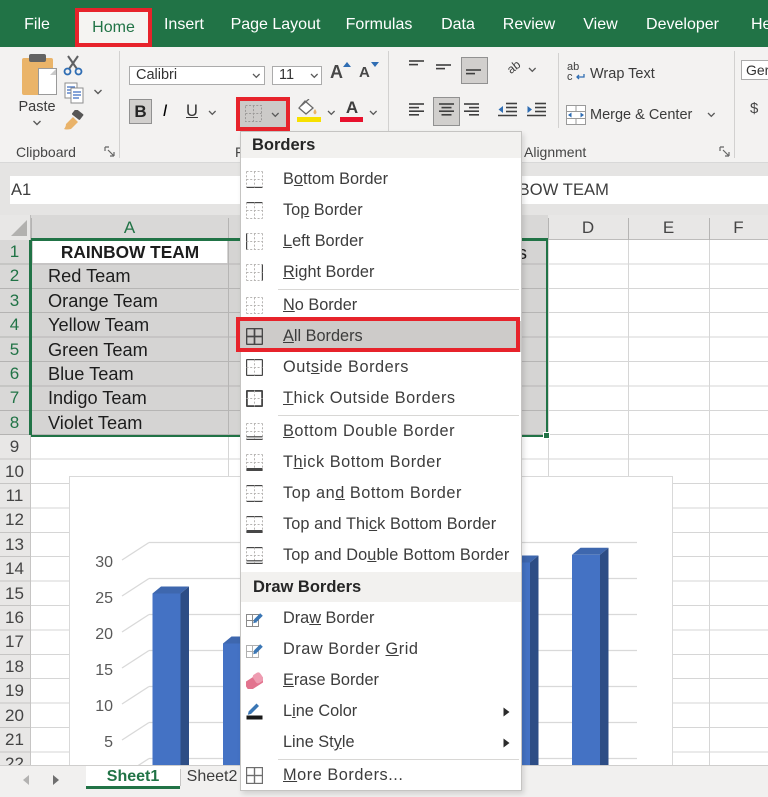 This screenshot has height=797, width=768. What do you see at coordinates (108, 742) in the screenshot?
I see `svg-text: 5` at bounding box center [108, 742].